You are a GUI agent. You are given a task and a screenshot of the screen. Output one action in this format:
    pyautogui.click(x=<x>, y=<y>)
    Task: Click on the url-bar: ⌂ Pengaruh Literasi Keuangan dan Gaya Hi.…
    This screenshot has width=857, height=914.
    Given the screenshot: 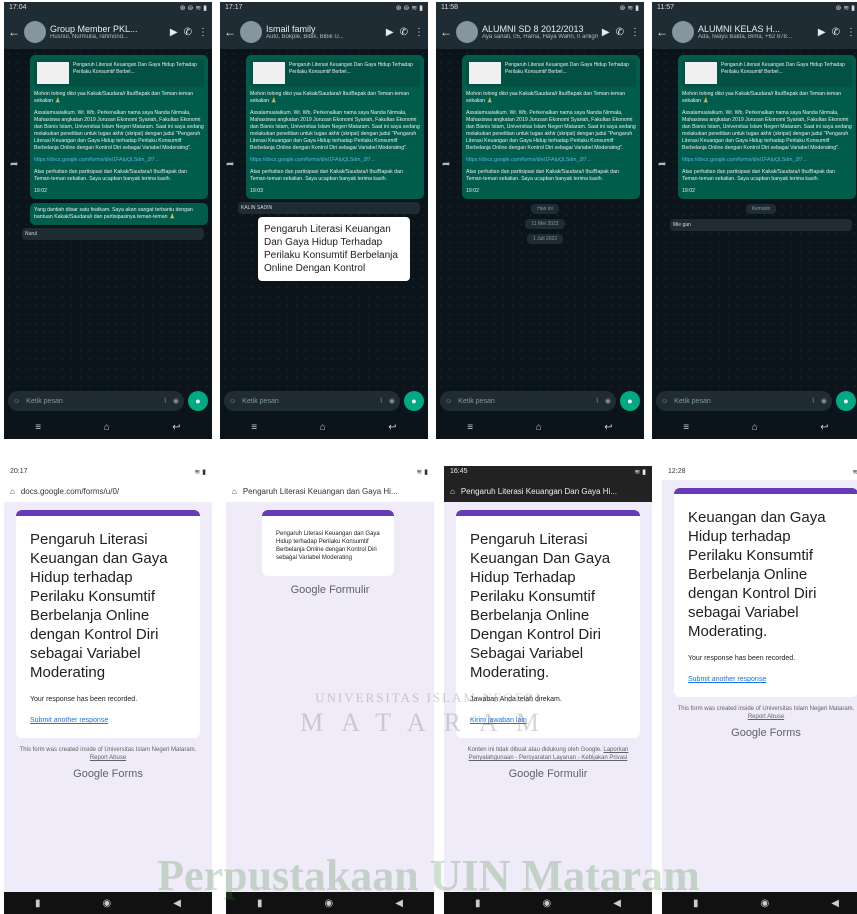 What is the action you would take?
    pyautogui.click(x=330, y=491)
    